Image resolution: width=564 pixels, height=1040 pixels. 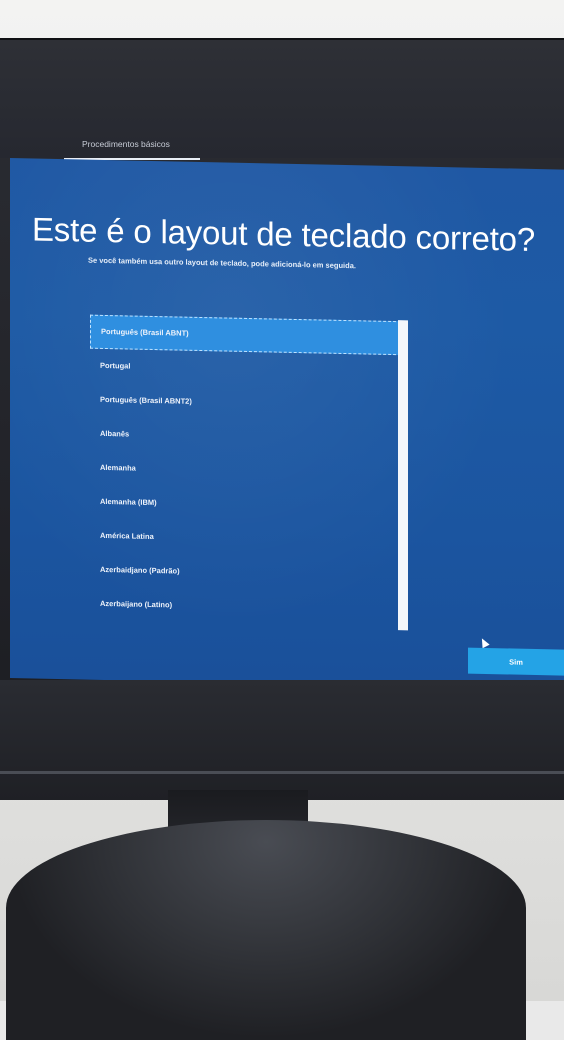 What do you see at coordinates (126, 144) in the screenshot?
I see `tab-label: Procedimentos básicos` at bounding box center [126, 144].